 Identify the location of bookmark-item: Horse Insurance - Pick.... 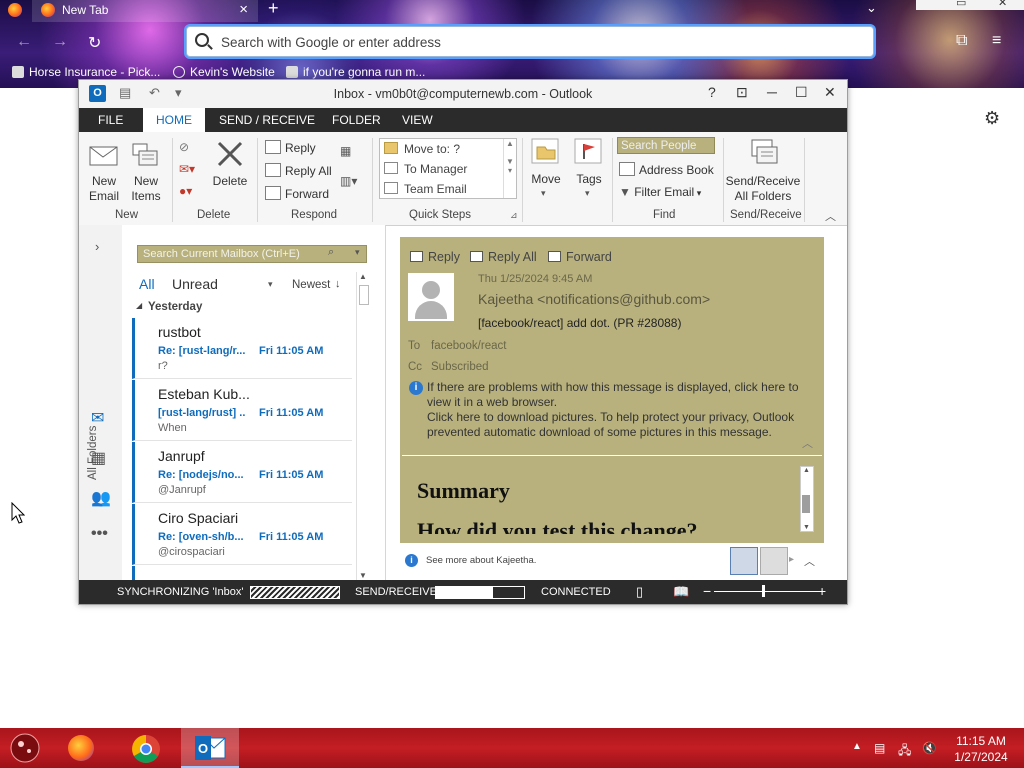
(86, 72).